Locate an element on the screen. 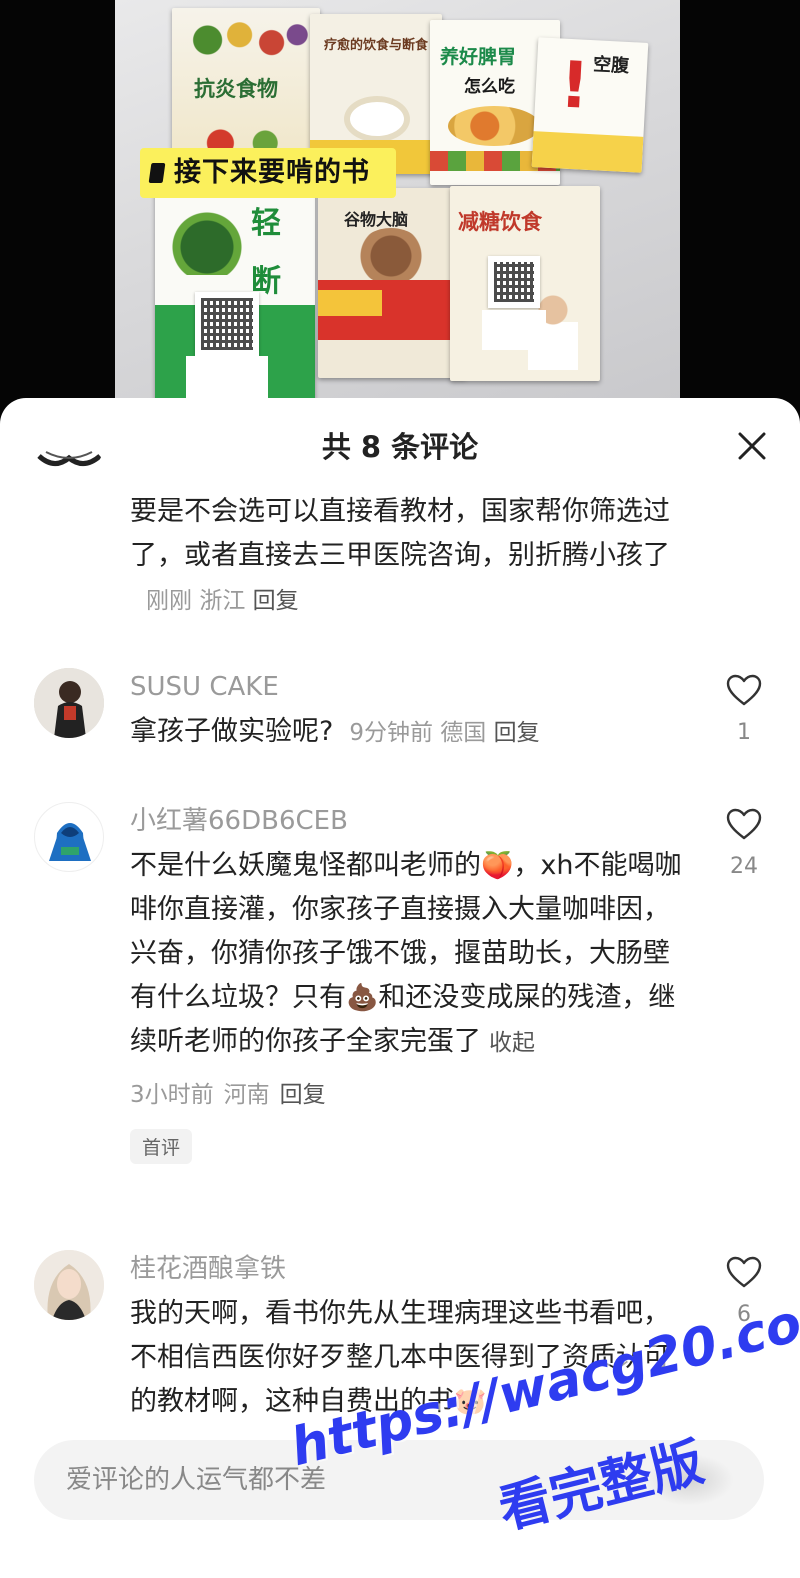 The height and width of the screenshot is (1578, 800). book-title: 谷物大脑 is located at coordinates (376, 219).